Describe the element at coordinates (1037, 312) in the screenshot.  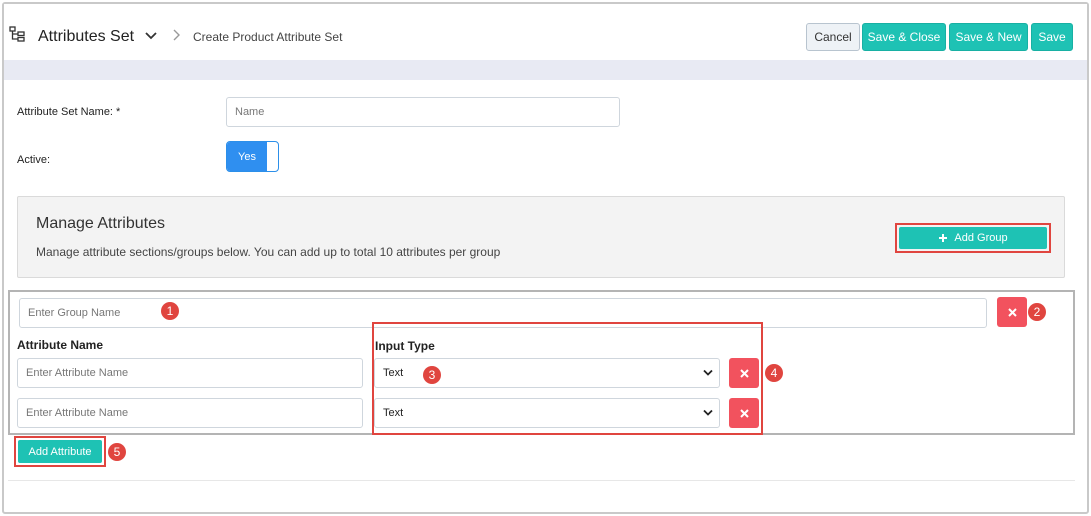
I see `callout-2: 2` at that location.